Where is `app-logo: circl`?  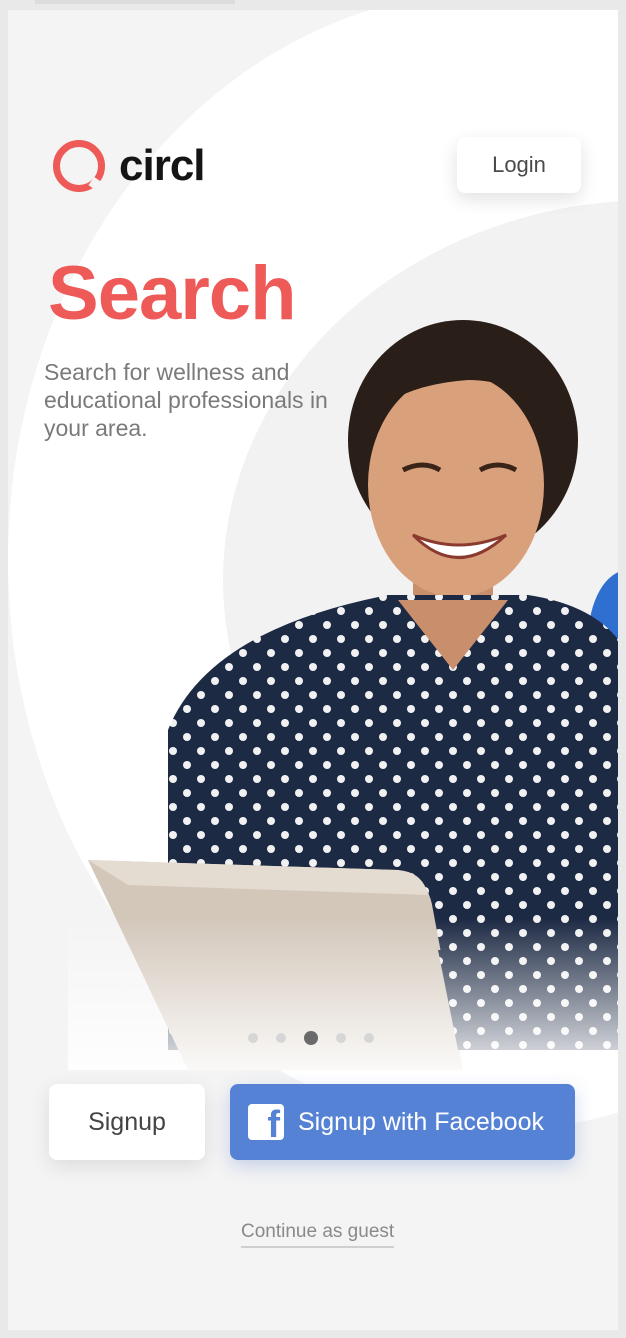
app-logo: circl is located at coordinates (129, 166).